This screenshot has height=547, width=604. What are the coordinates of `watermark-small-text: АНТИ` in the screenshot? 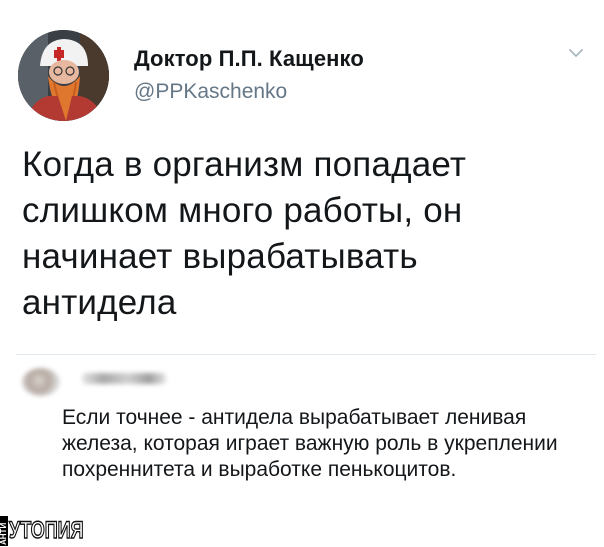 It's located at (4, 530).